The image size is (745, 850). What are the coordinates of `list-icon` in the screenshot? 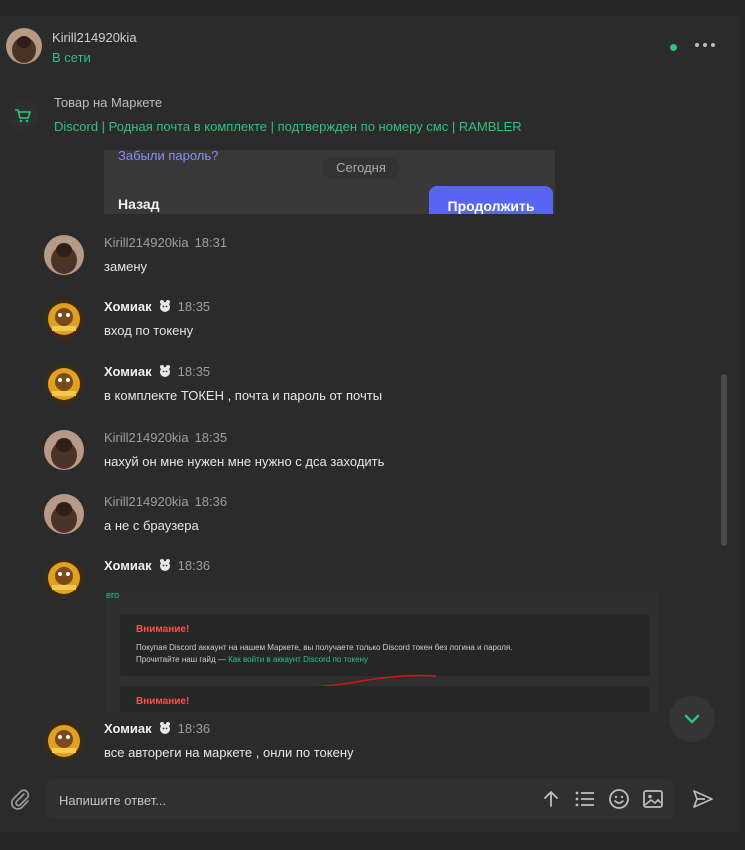 It's located at (585, 799).